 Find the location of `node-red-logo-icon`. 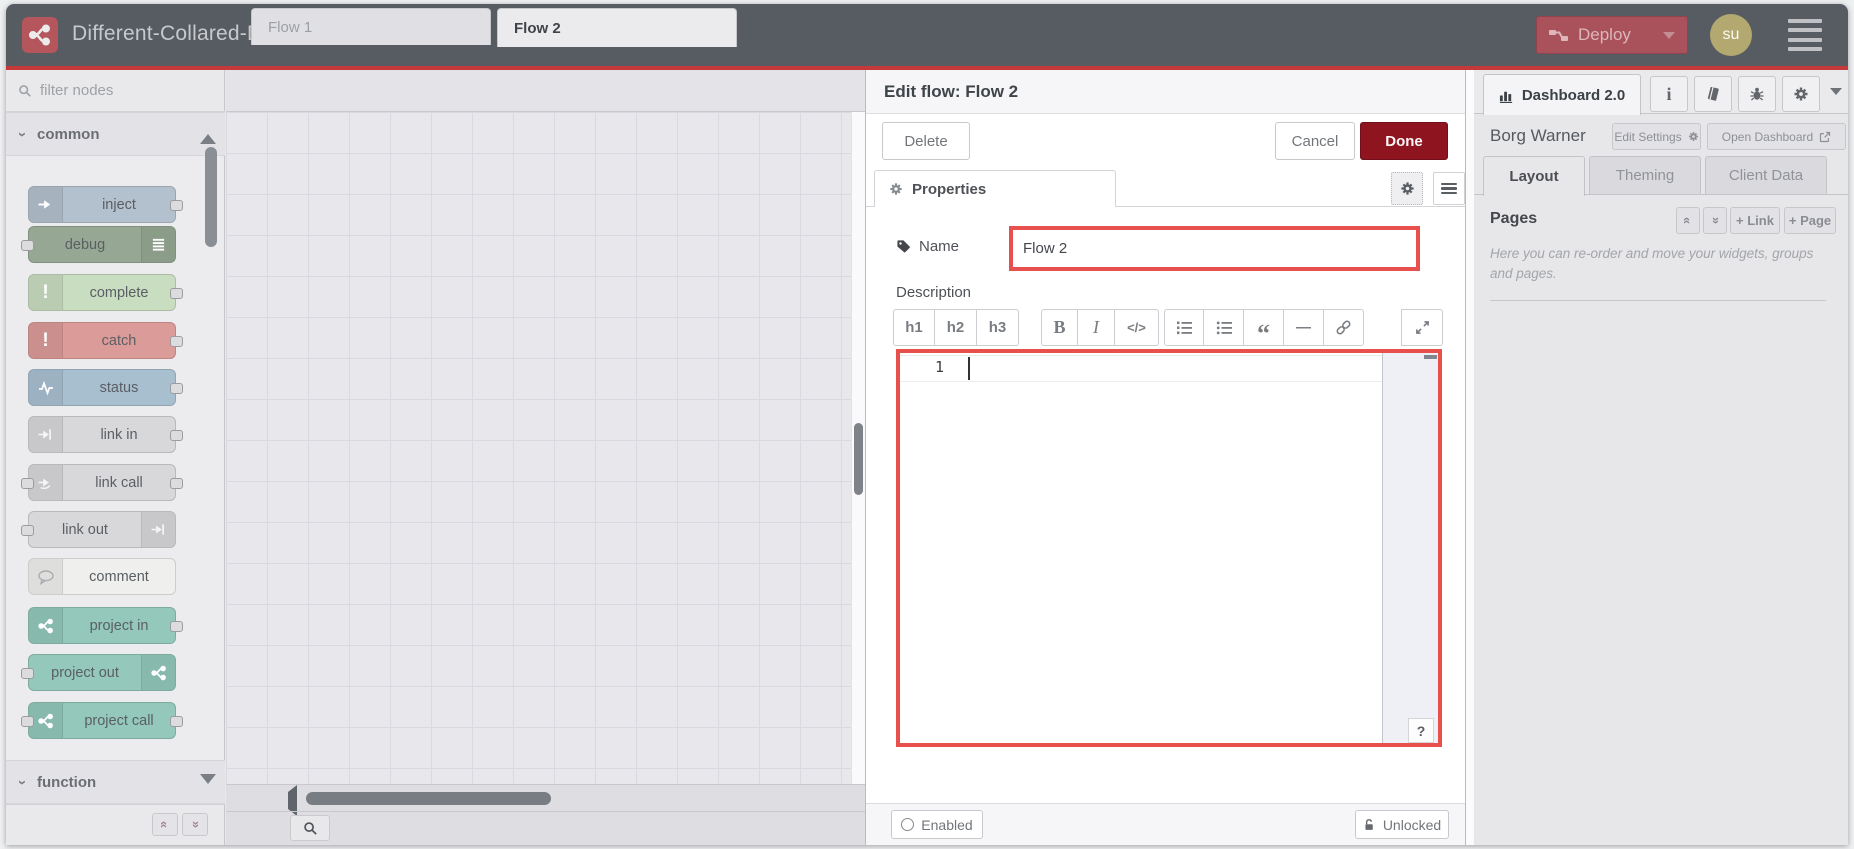

node-red-logo-icon is located at coordinates (46, 720).